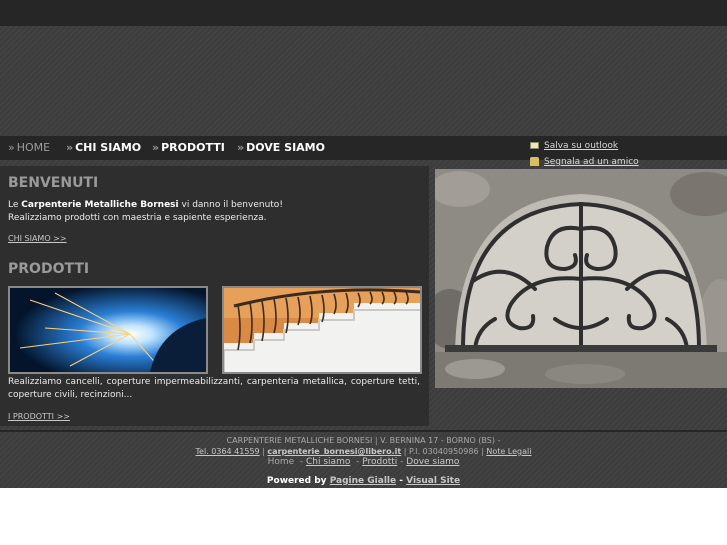 Image resolution: width=727 pixels, height=545 pixels. Describe the element at coordinates (53, 183) in the screenshot. I see `benvenuti-heading: BENVENUTI` at that location.